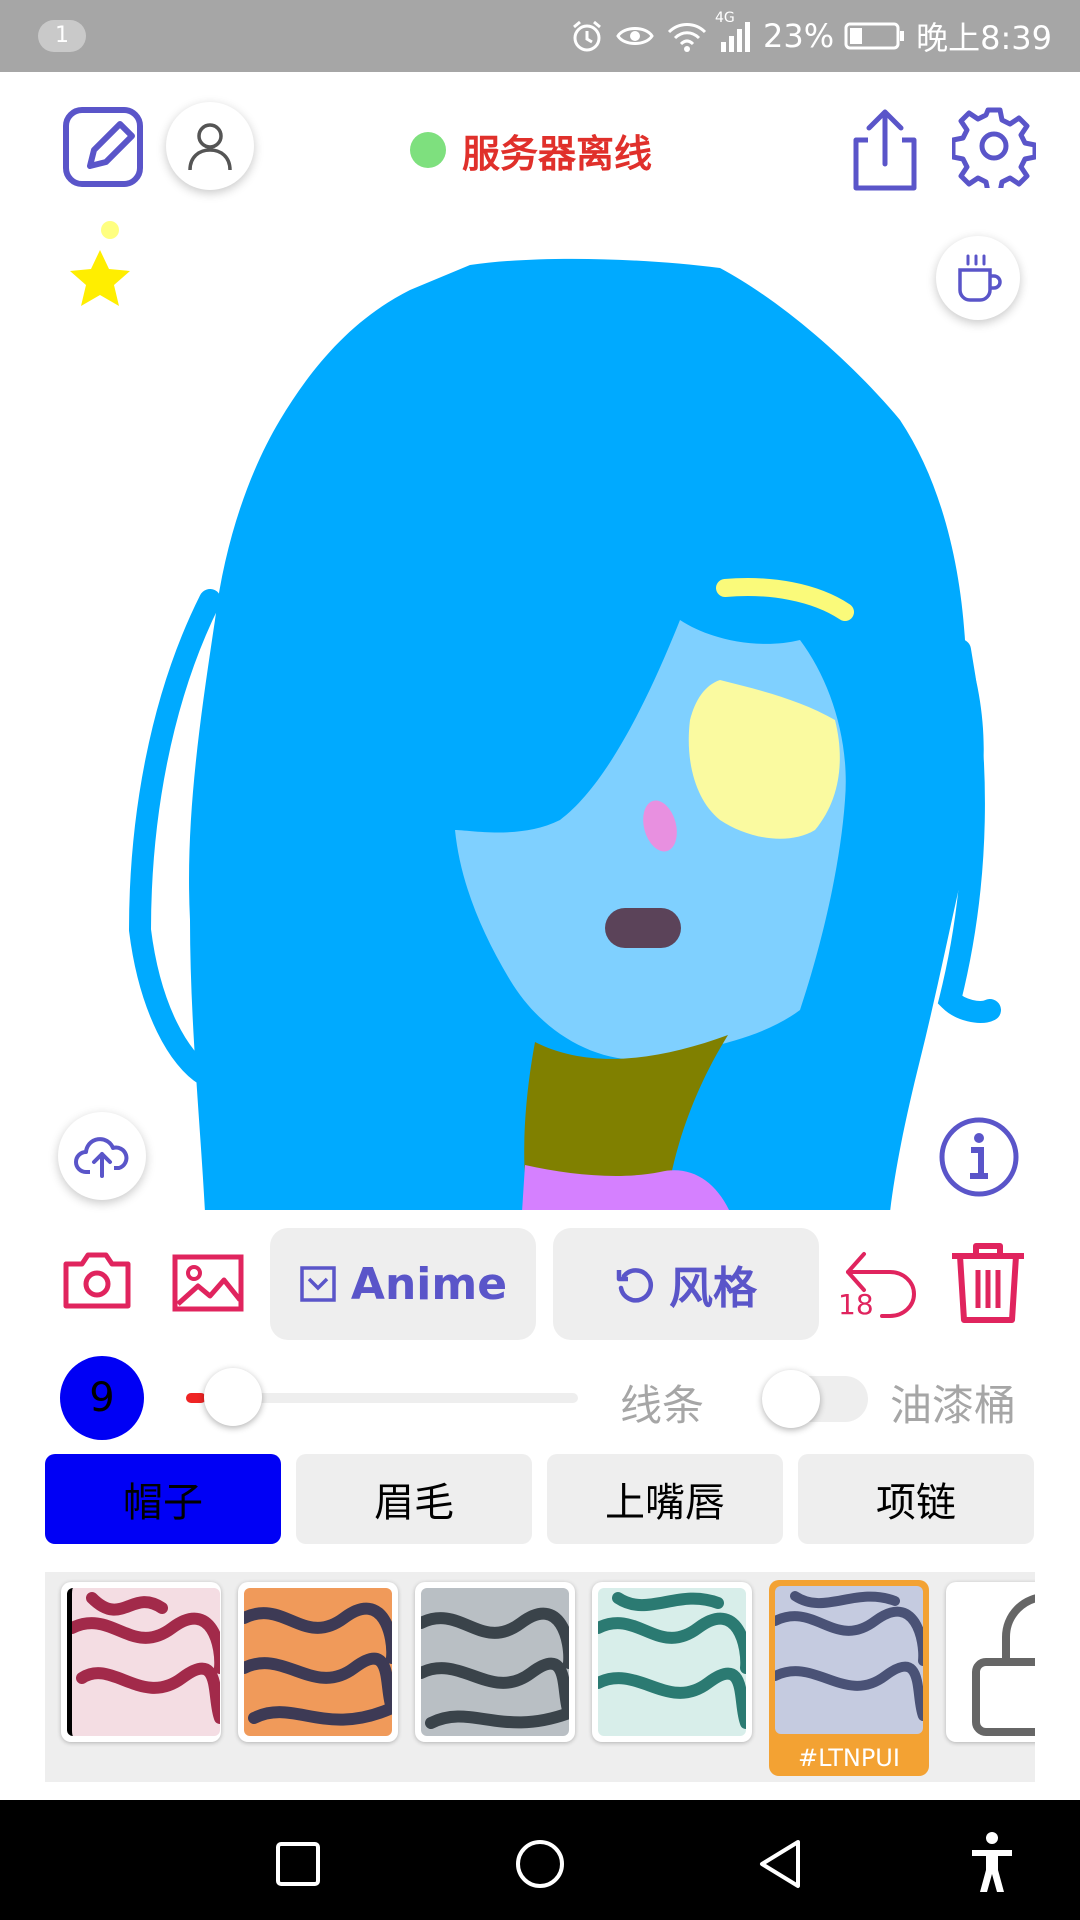 This screenshot has height=1920, width=1080. I want to click on checkbox-icon, so click(318, 1284).